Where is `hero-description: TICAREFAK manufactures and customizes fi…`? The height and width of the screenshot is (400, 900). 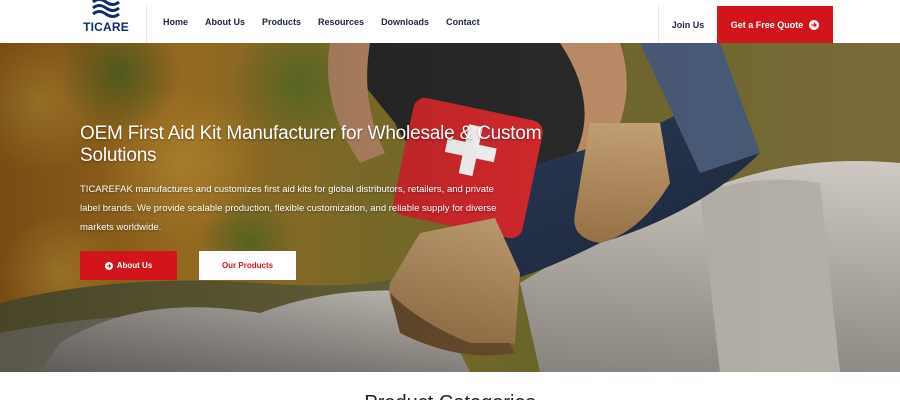
hero-description: TICAREFAK manufactures and customizes fi… is located at coordinates (288, 208).